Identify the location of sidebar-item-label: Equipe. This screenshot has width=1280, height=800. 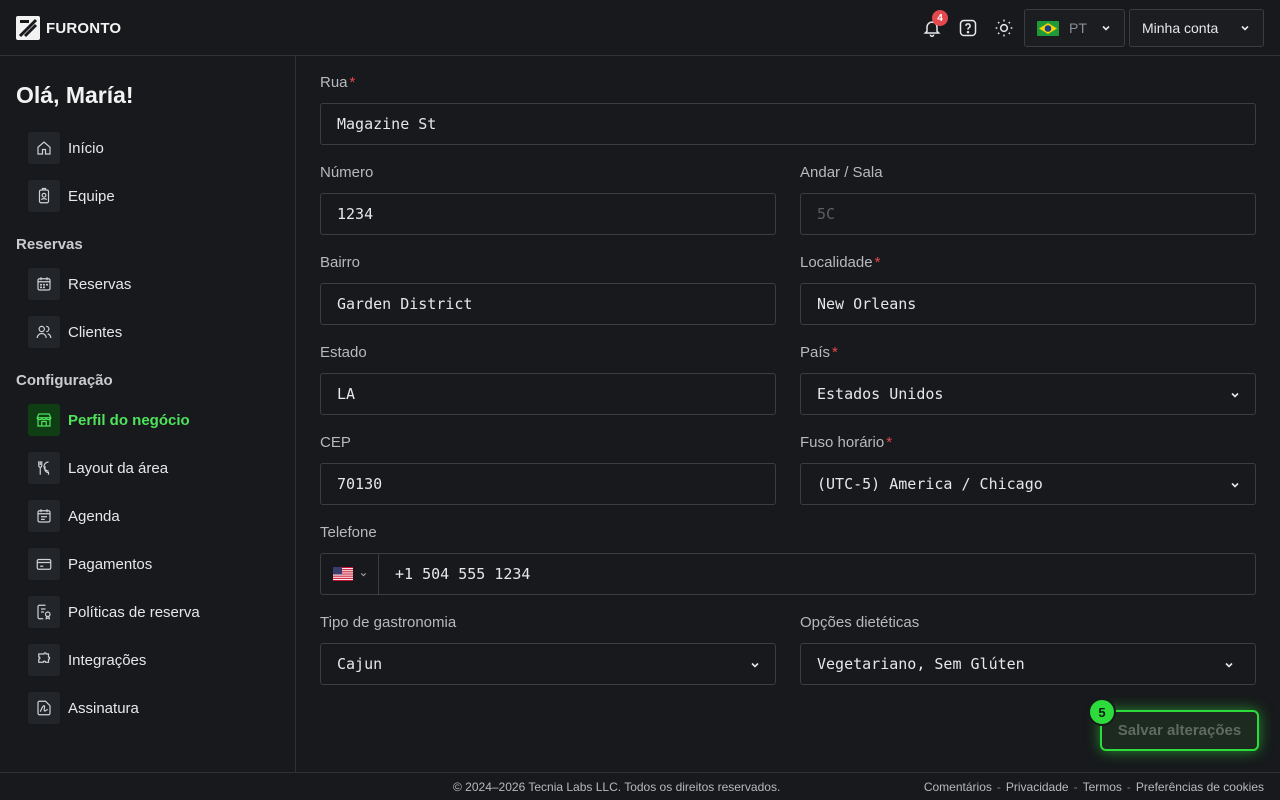
(91, 196).